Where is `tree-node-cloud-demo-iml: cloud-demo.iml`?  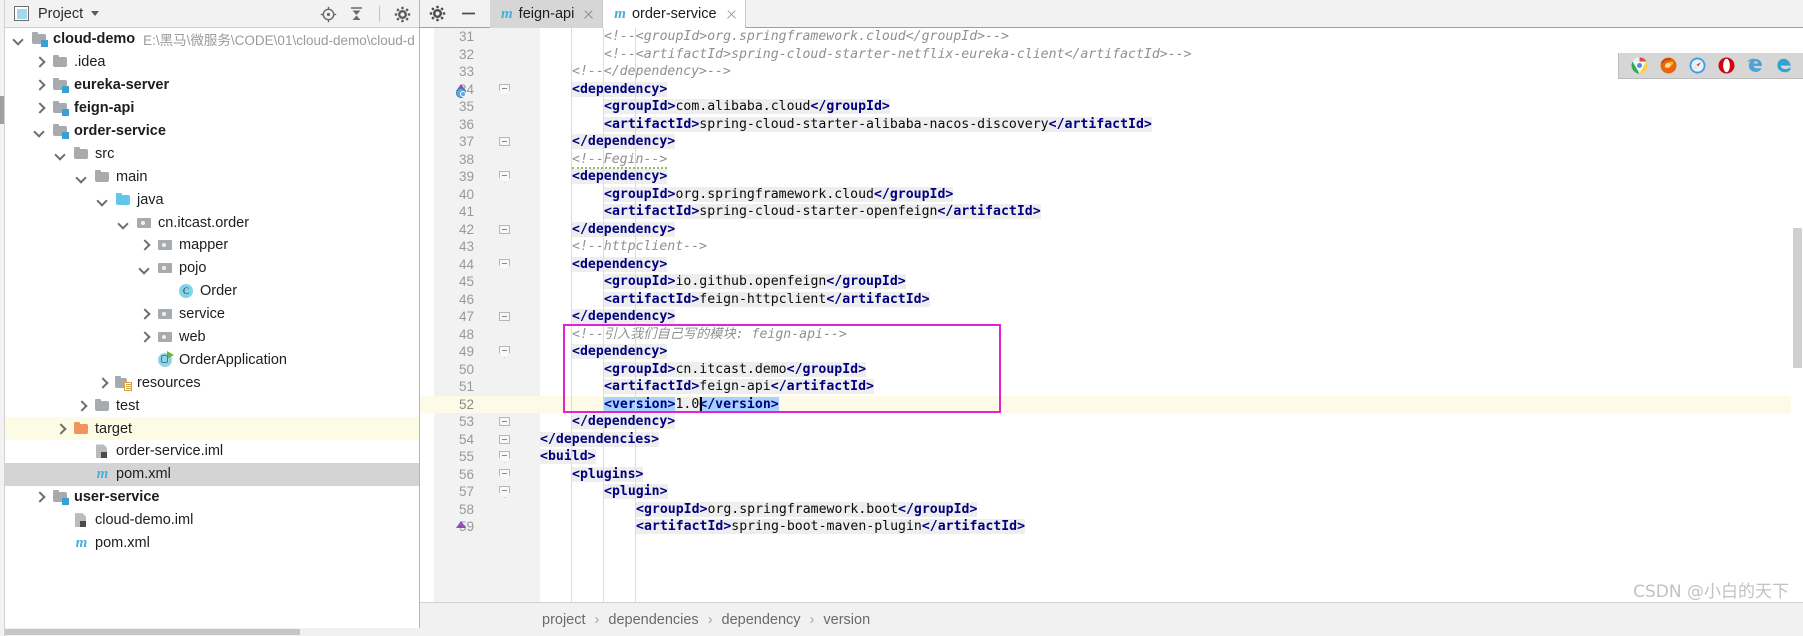
tree-node-cloud-demo-iml: cloud-demo.iml is located at coordinates (209, 520).